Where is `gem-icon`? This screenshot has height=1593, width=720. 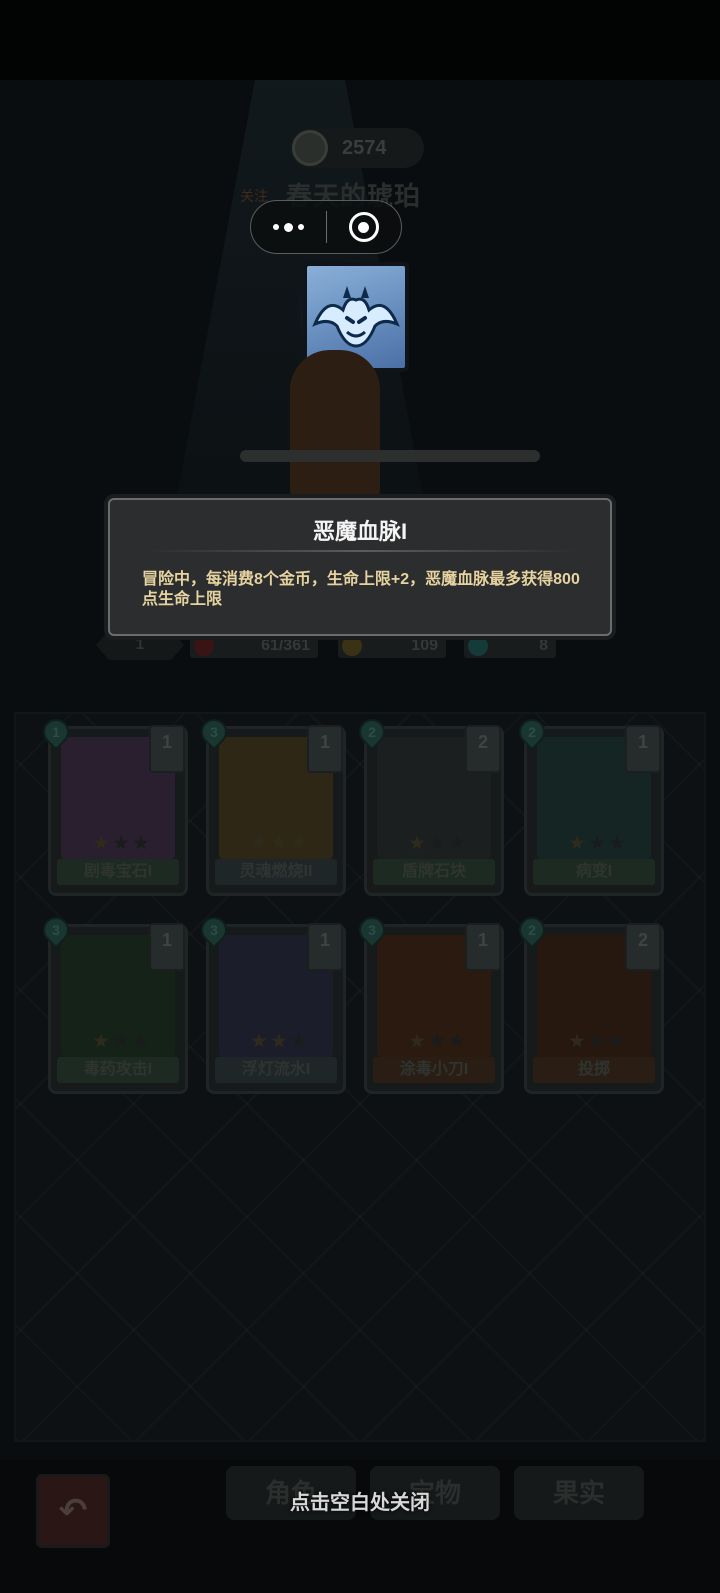 gem-icon is located at coordinates (478, 646).